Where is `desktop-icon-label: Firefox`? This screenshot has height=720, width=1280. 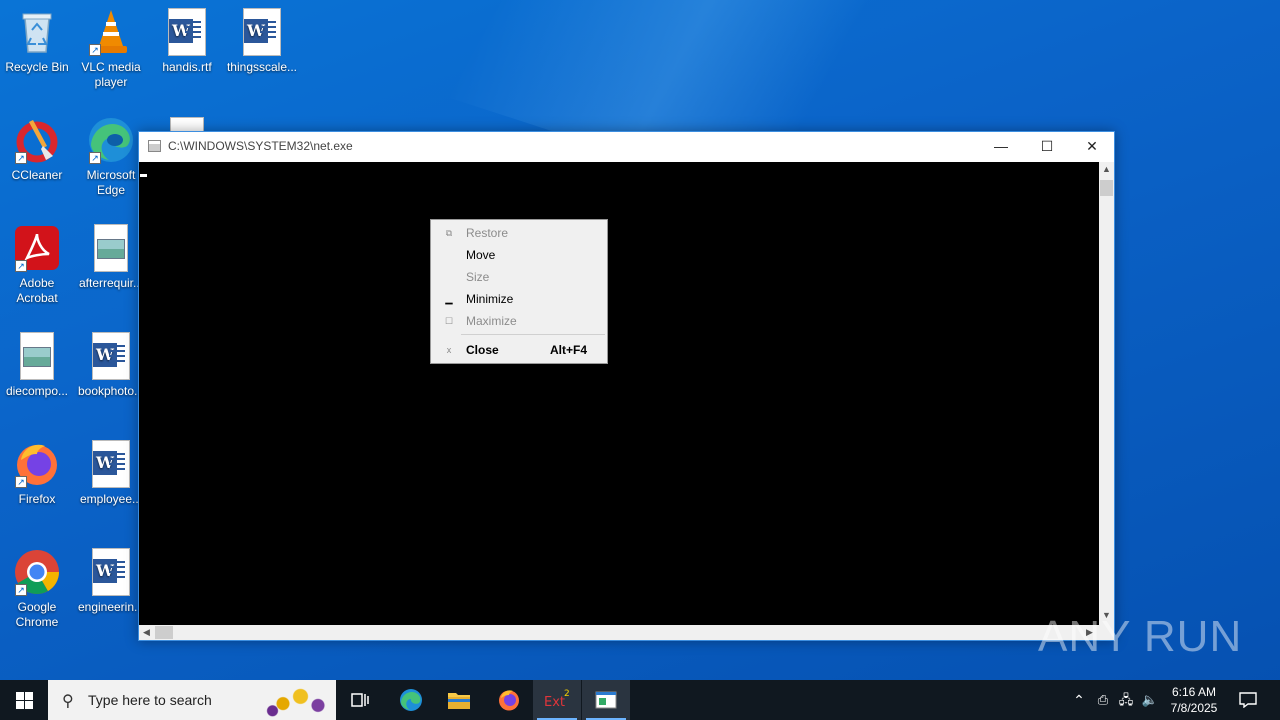
desktop-icon-label: Firefox is located at coordinates (37, 499).